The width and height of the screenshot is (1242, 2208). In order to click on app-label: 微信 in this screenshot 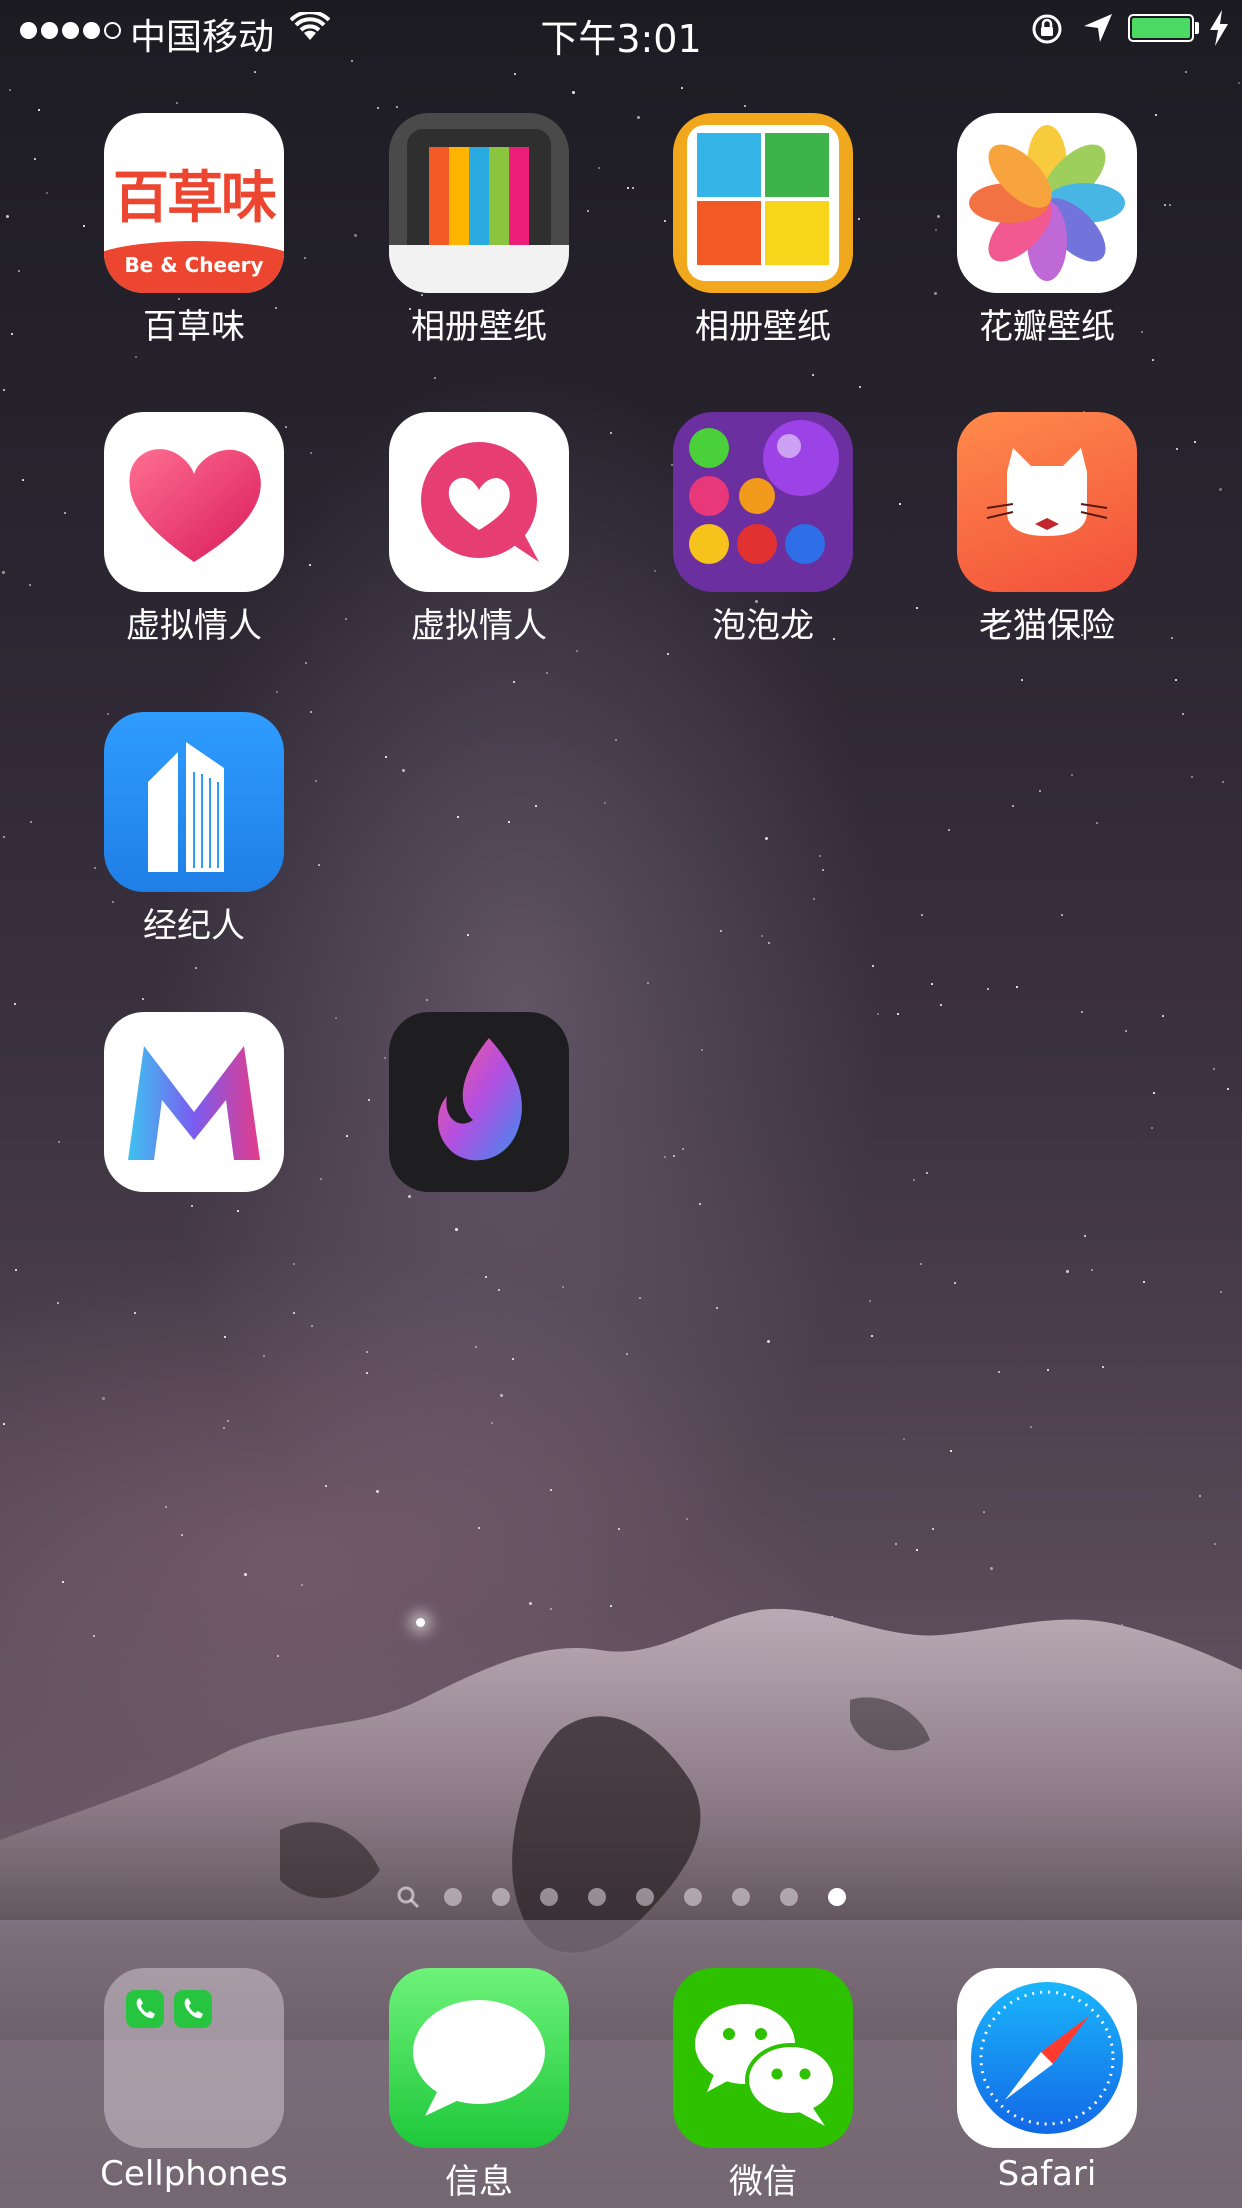, I will do `click(763, 2182)`.